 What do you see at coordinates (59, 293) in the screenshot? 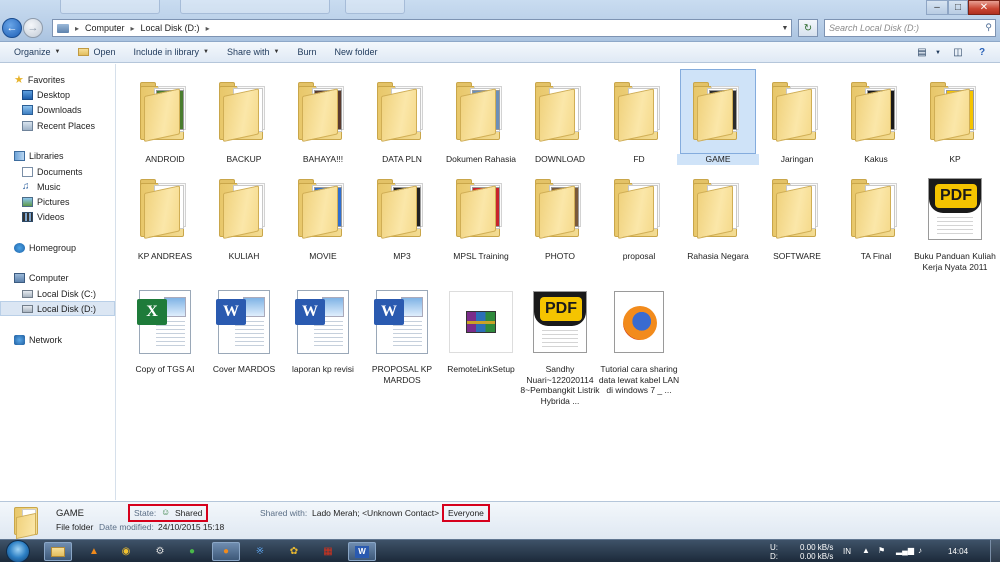
I see `nav-local-disk-c: Local Disk (C:)` at bounding box center [59, 293].